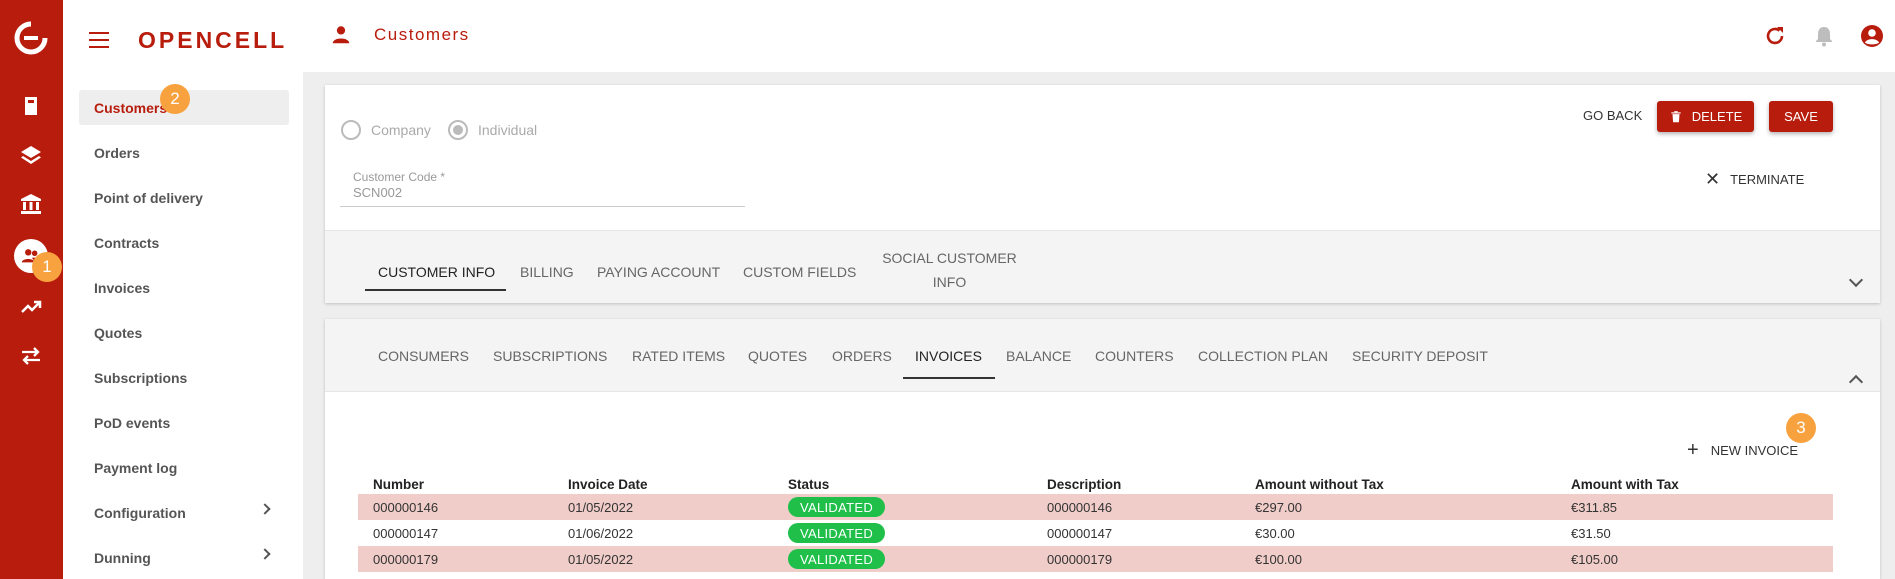 The width and height of the screenshot is (1895, 579). I want to click on tab-collection-plan: COLLECTION PLAN, so click(1263, 356).